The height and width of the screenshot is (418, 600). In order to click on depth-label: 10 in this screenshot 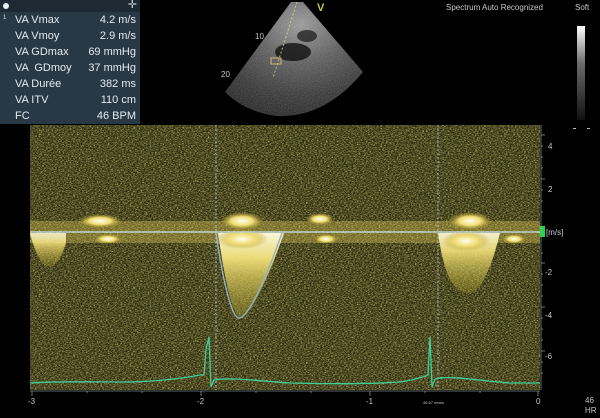, I will do `click(259, 36)`.